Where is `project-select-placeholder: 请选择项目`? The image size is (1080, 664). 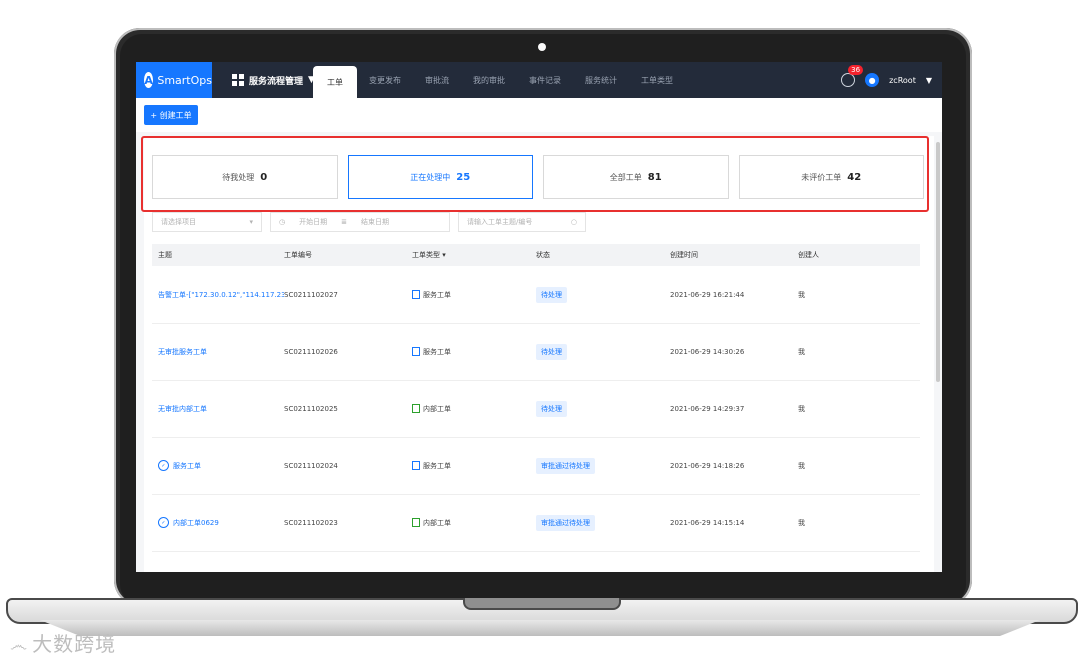 project-select-placeholder: 请选择项目 is located at coordinates (178, 222).